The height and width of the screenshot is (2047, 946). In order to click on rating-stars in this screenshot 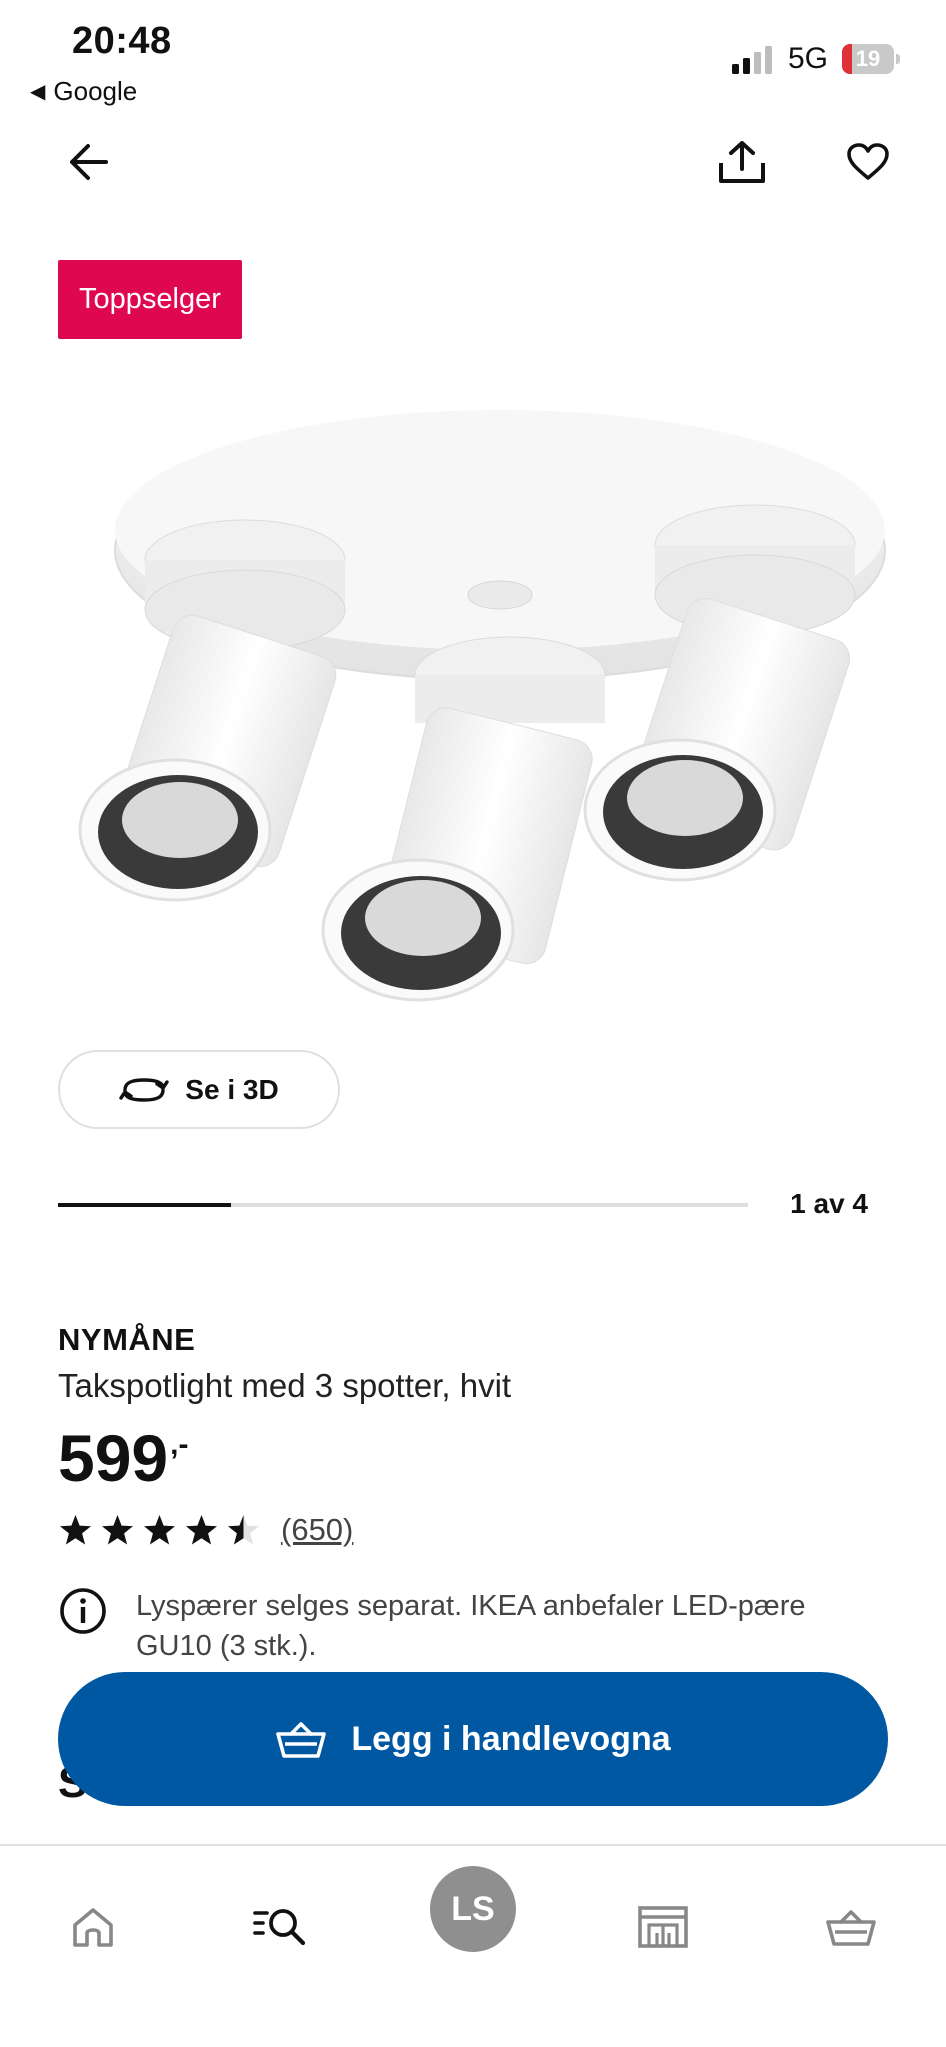, I will do `click(159, 1530)`.